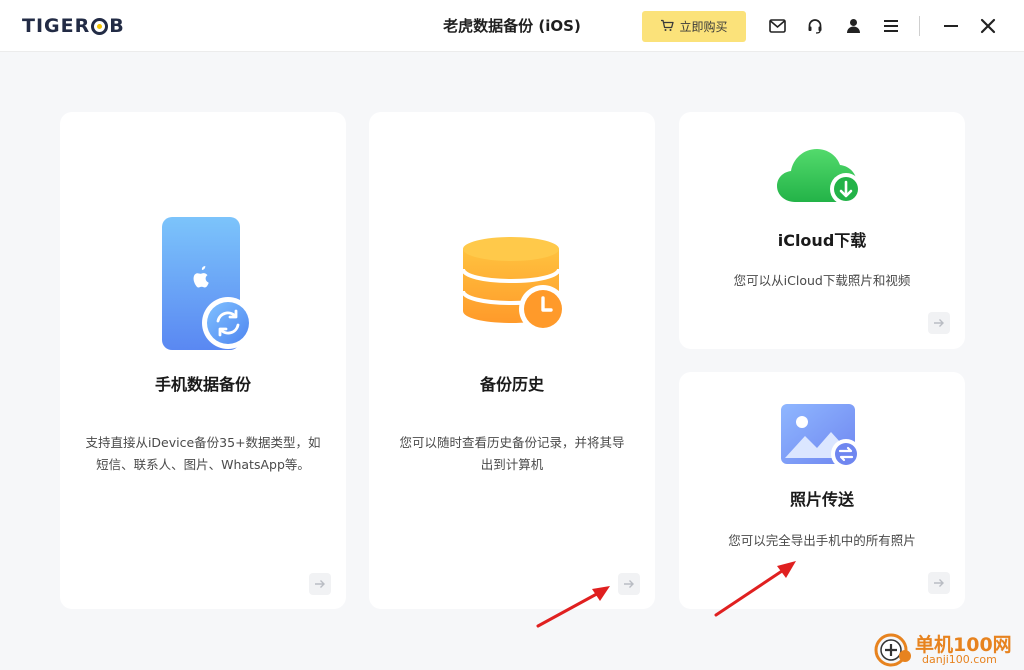 The width and height of the screenshot is (1024, 670). I want to click on title-bar: TIGER B 老虎数据备份 (iOS) 立即购买, so click(512, 26).